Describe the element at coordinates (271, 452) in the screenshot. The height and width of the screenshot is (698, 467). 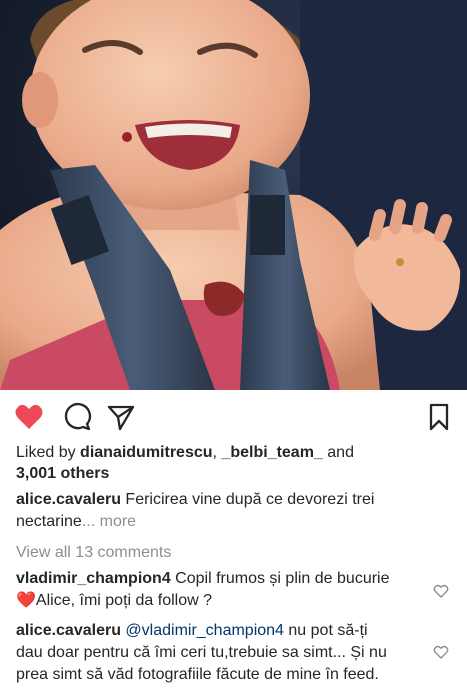
I see `liked-user-link: _belbi_team_` at that location.